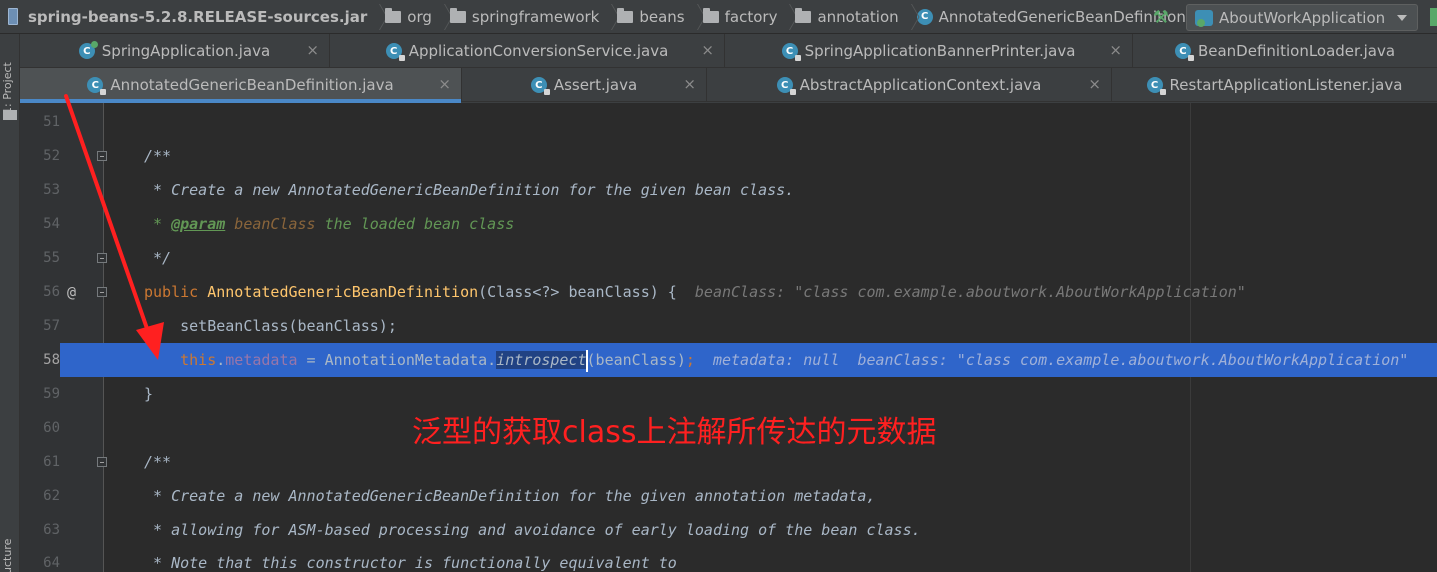  What do you see at coordinates (728, 326) in the screenshot?
I see `code-line: 57 setBeanClass(beanClass);` at bounding box center [728, 326].